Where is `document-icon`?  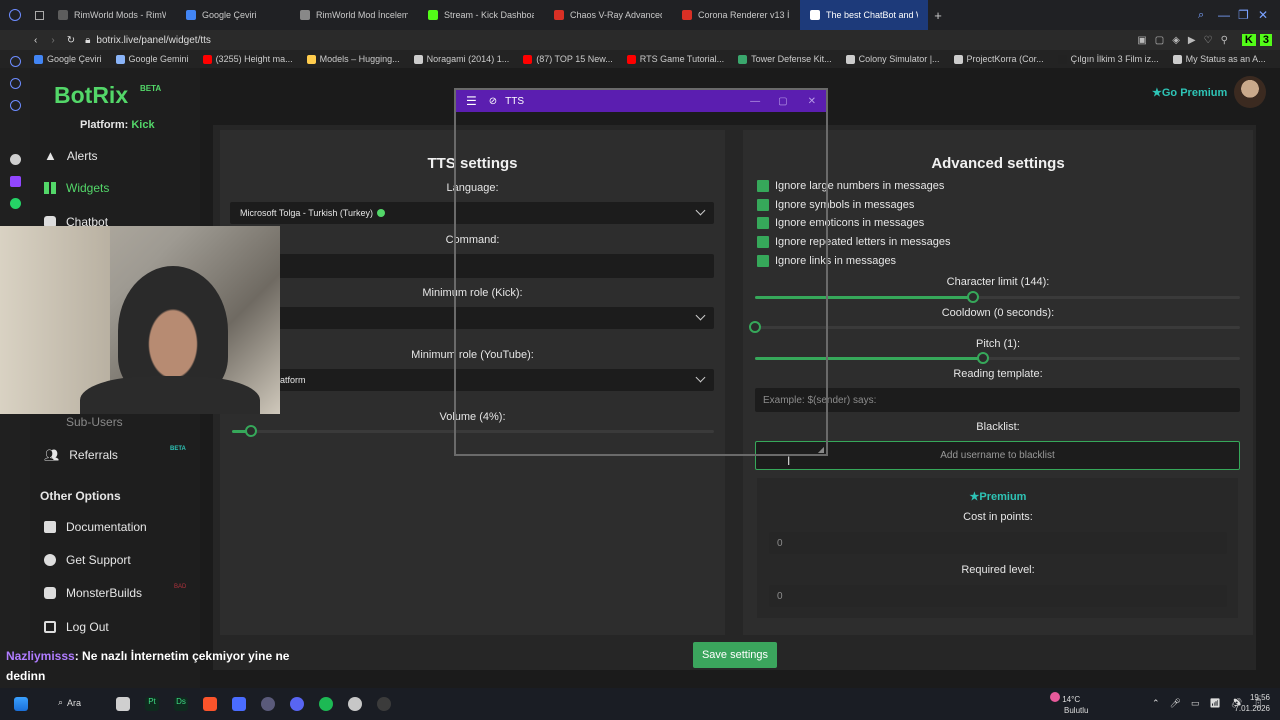 document-icon is located at coordinates (50, 527).